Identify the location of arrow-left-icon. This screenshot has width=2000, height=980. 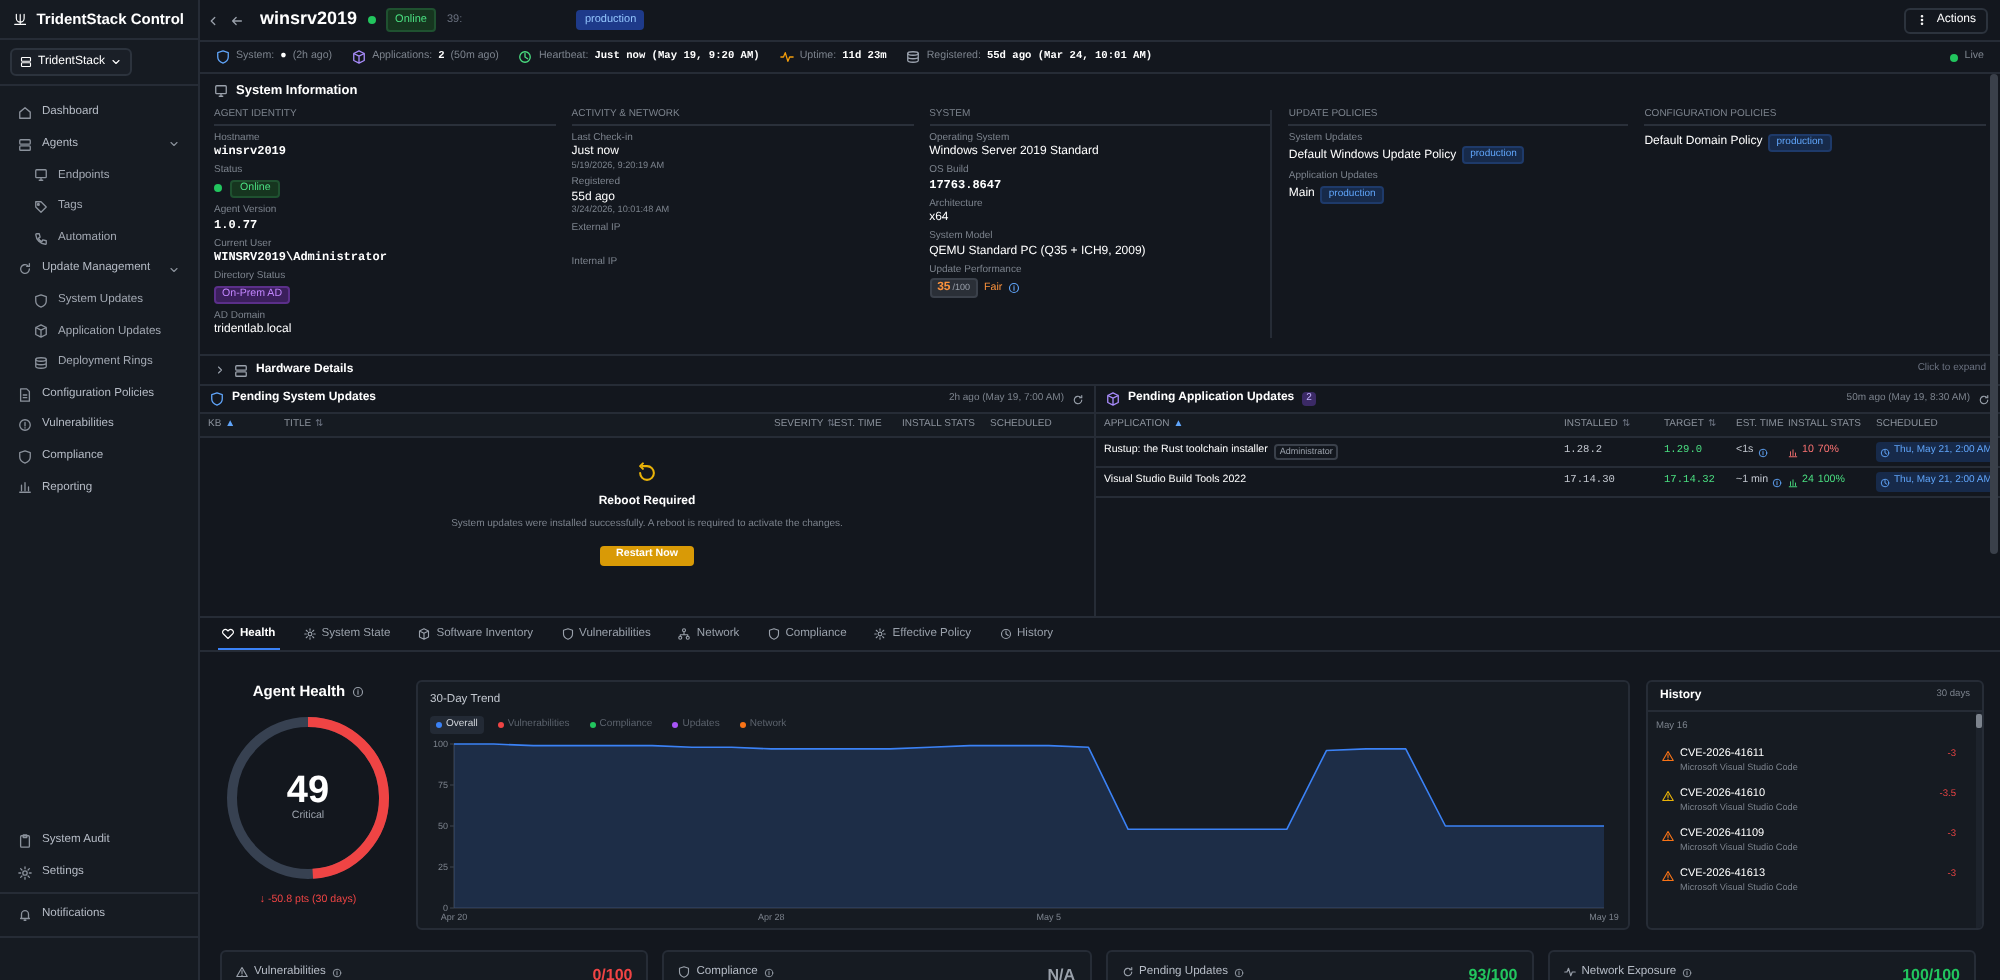
(237, 20).